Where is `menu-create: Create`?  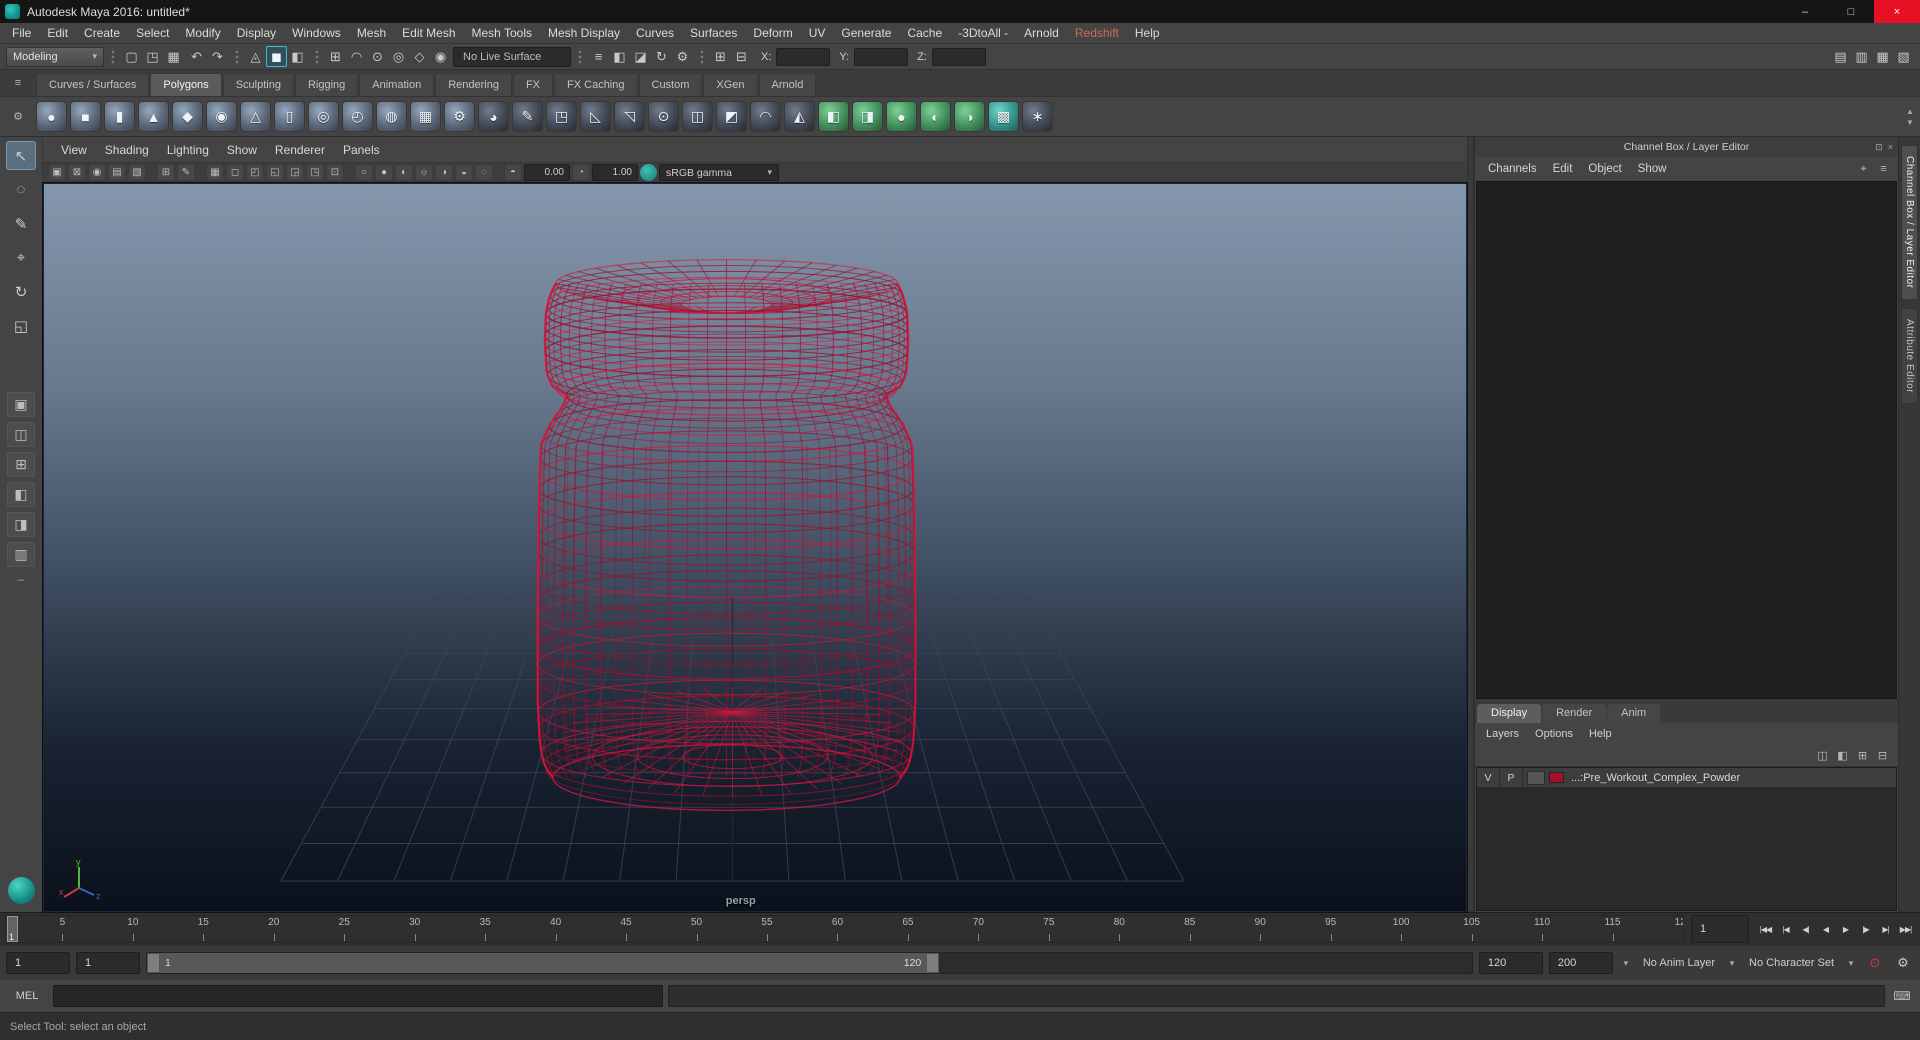
menu-create: Create is located at coordinates (102, 33).